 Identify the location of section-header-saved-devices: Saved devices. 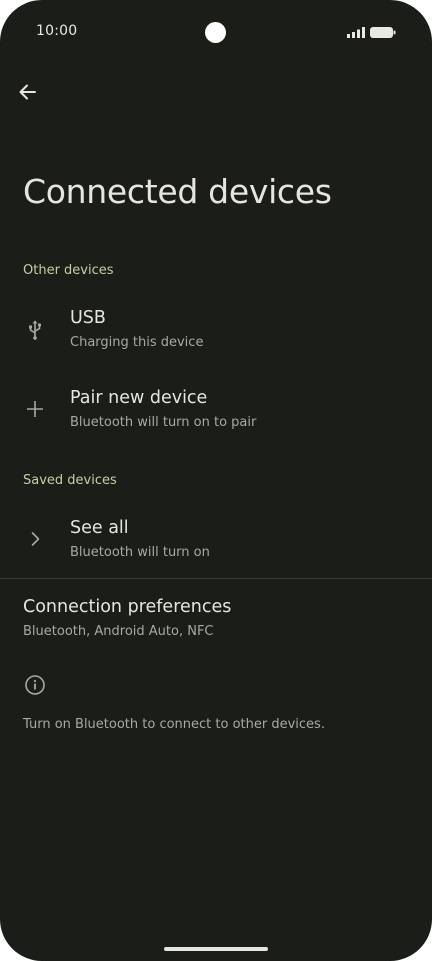
(70, 480).